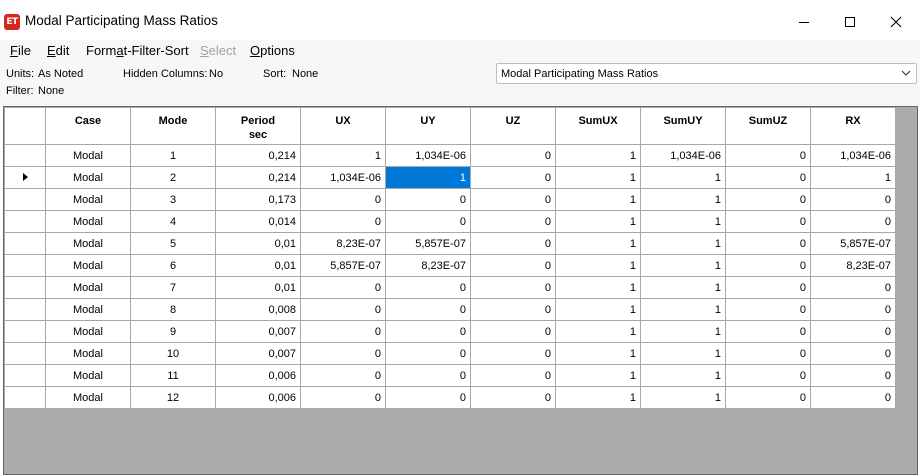 The height and width of the screenshot is (475, 920). I want to click on table-cell: 8,23E-07, so click(343, 243).